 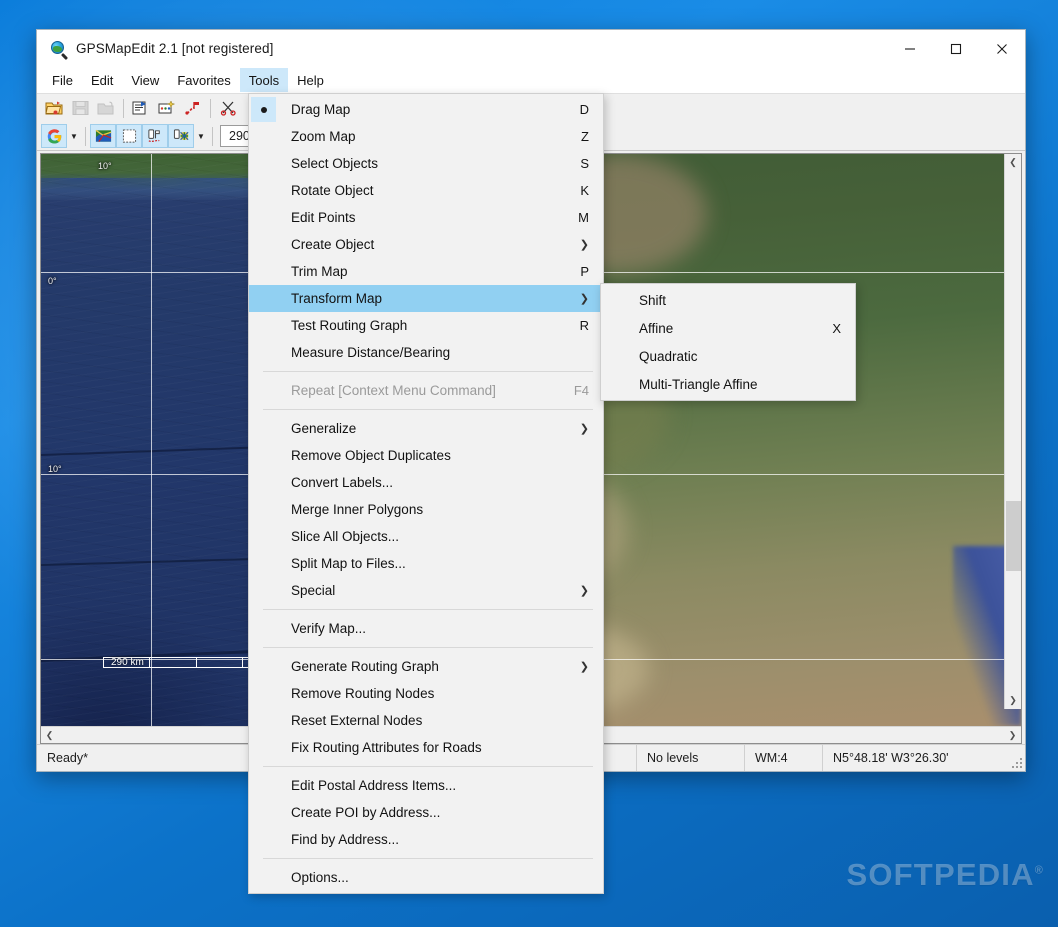 I want to click on menubar-item-help: Help, so click(x=310, y=80).